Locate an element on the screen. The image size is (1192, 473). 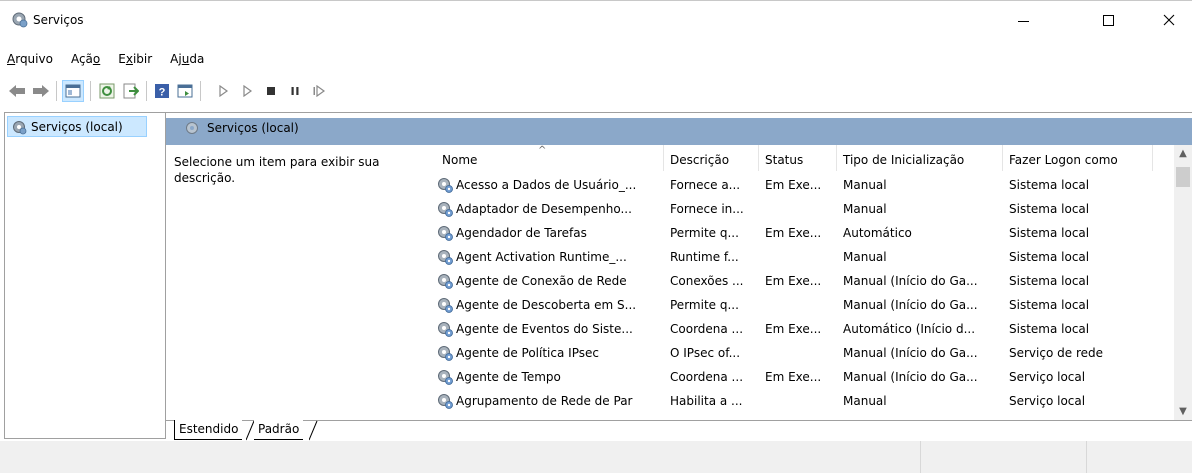
tab-label: Estendido is located at coordinates (209, 429).